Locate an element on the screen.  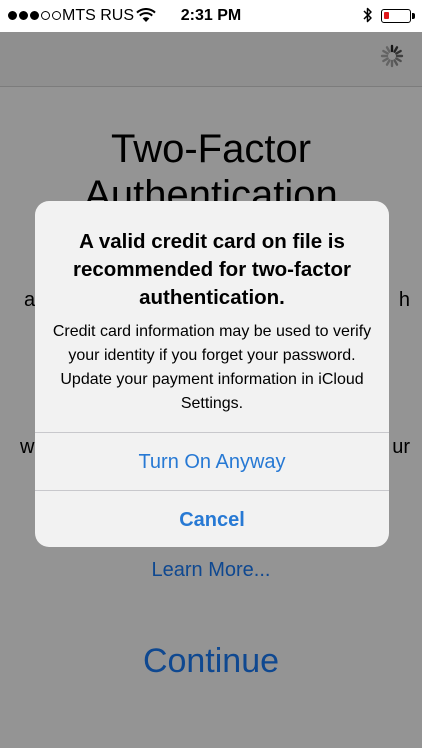
bluetooth-icon is located at coordinates (367, 15).